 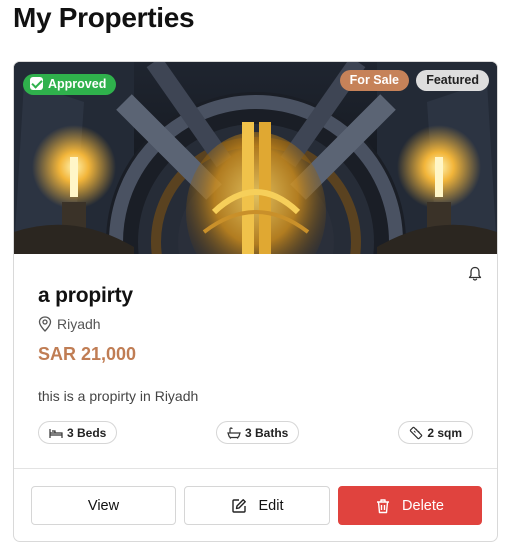 What do you see at coordinates (435, 432) in the screenshot?
I see `area-chip: 2 sqm` at bounding box center [435, 432].